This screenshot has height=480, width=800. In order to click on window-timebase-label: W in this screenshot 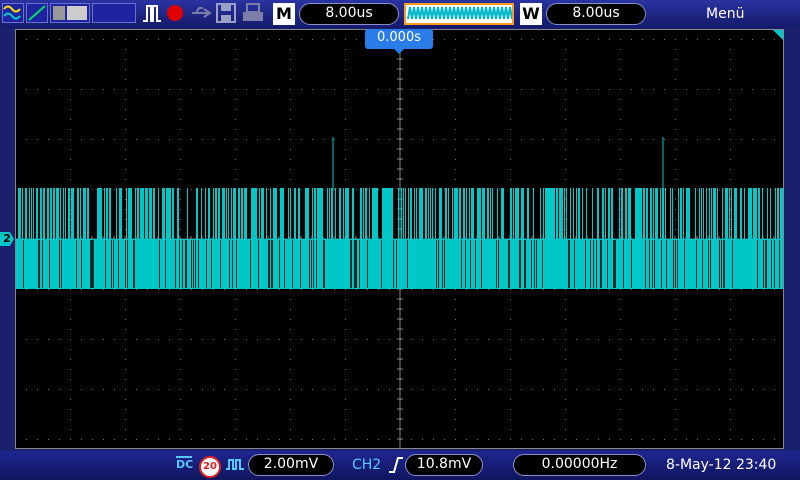, I will do `click(531, 14)`.